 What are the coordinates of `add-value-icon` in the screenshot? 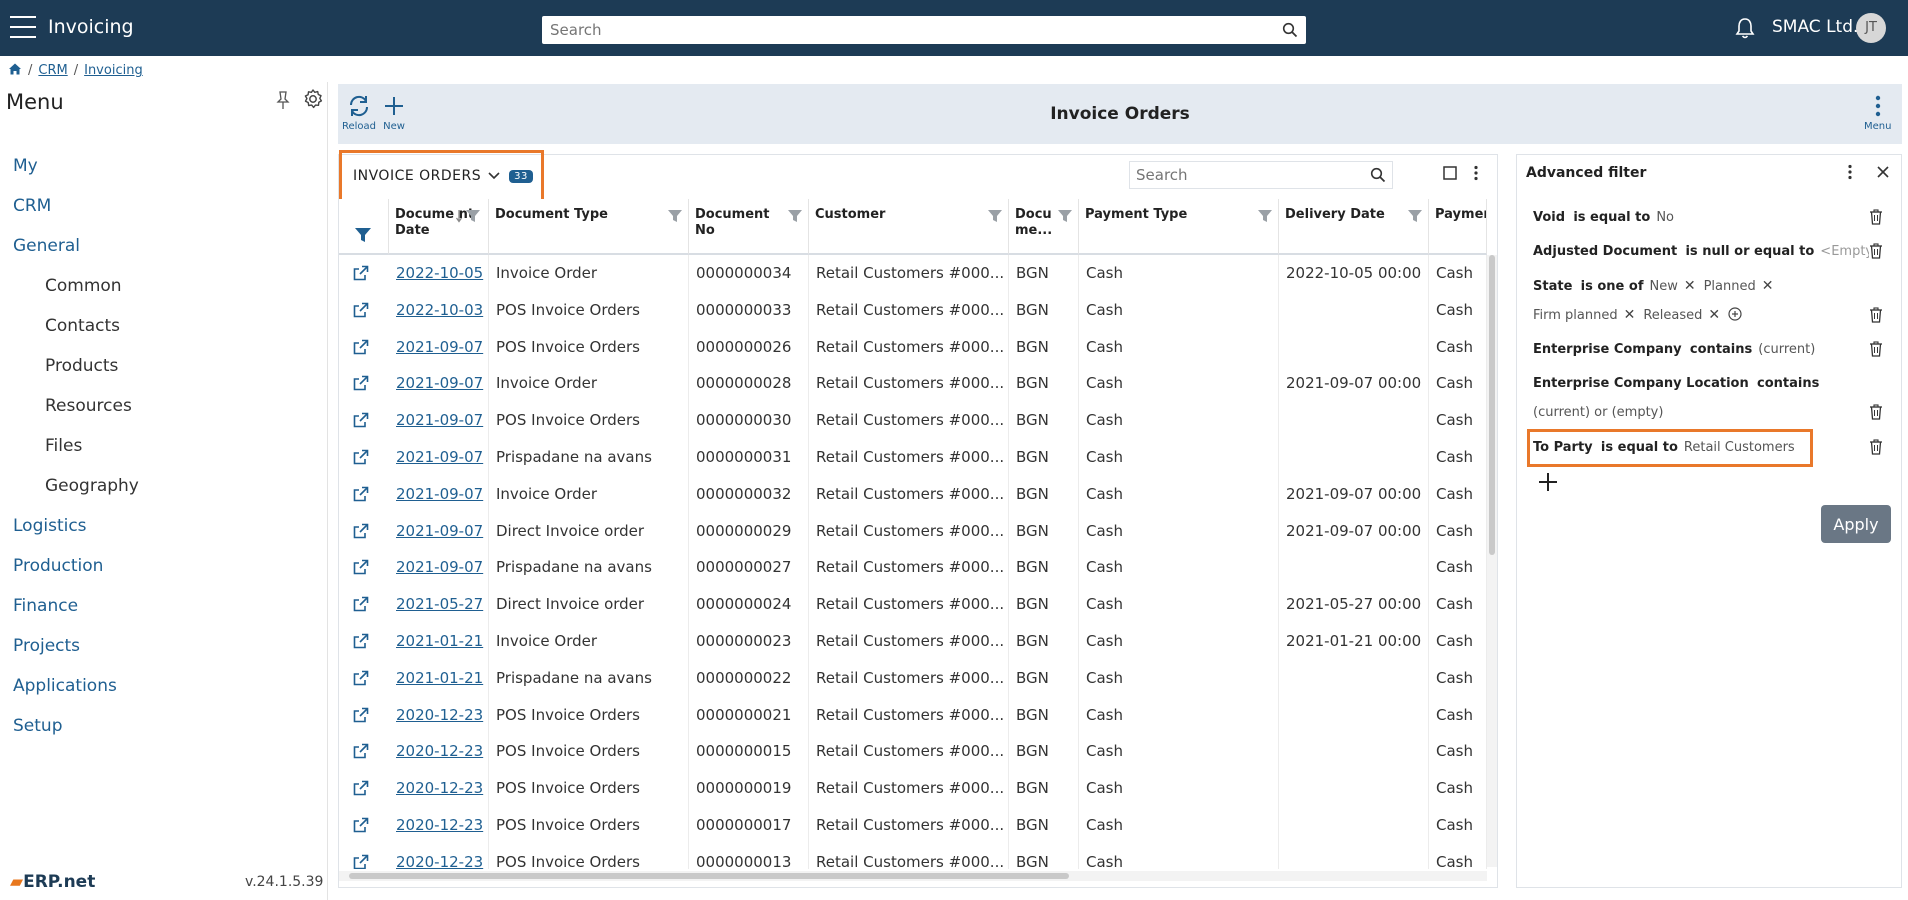 It's located at (1735, 315).